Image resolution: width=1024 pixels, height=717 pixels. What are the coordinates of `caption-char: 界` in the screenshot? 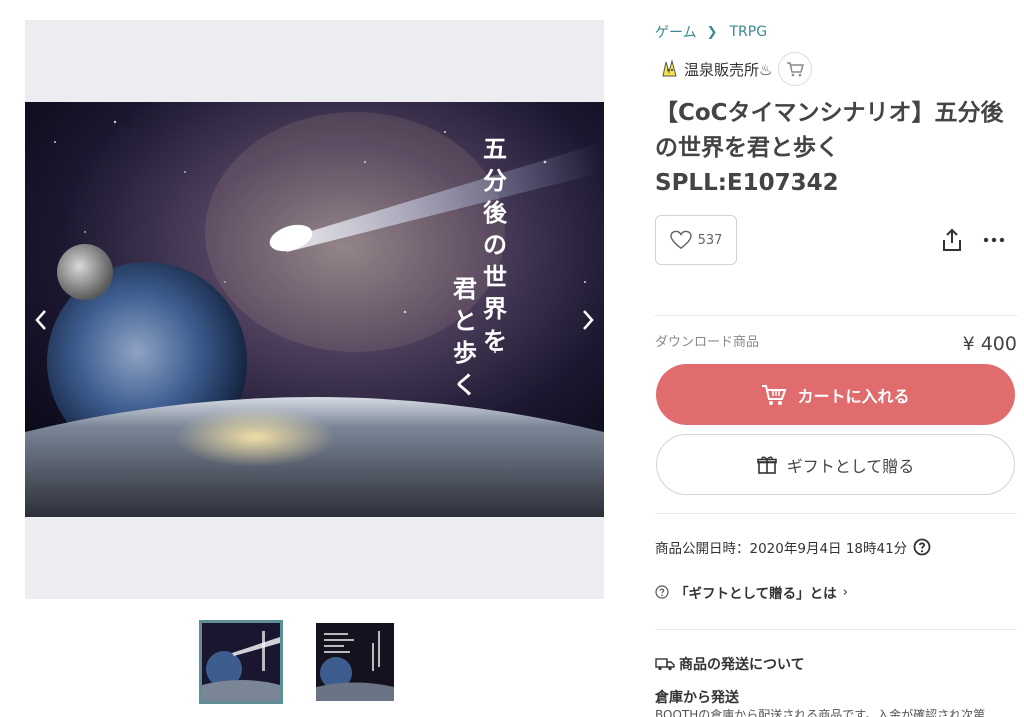 It's located at (495, 309).